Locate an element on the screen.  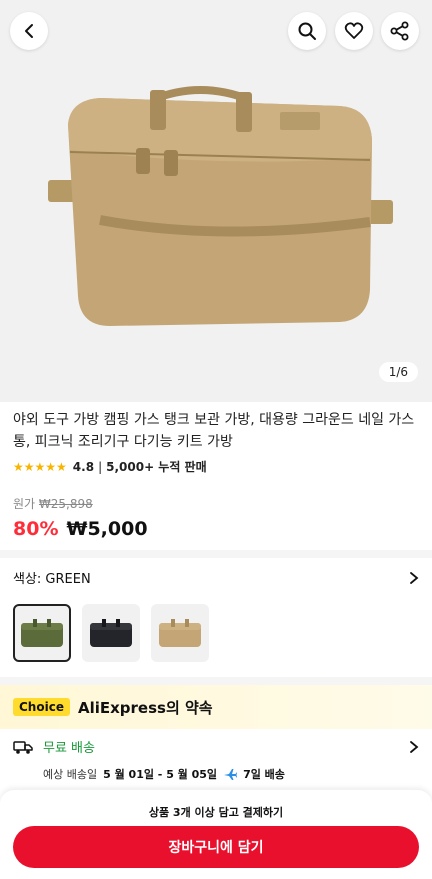
price-row: 80% ₩5,000 is located at coordinates (80, 529).